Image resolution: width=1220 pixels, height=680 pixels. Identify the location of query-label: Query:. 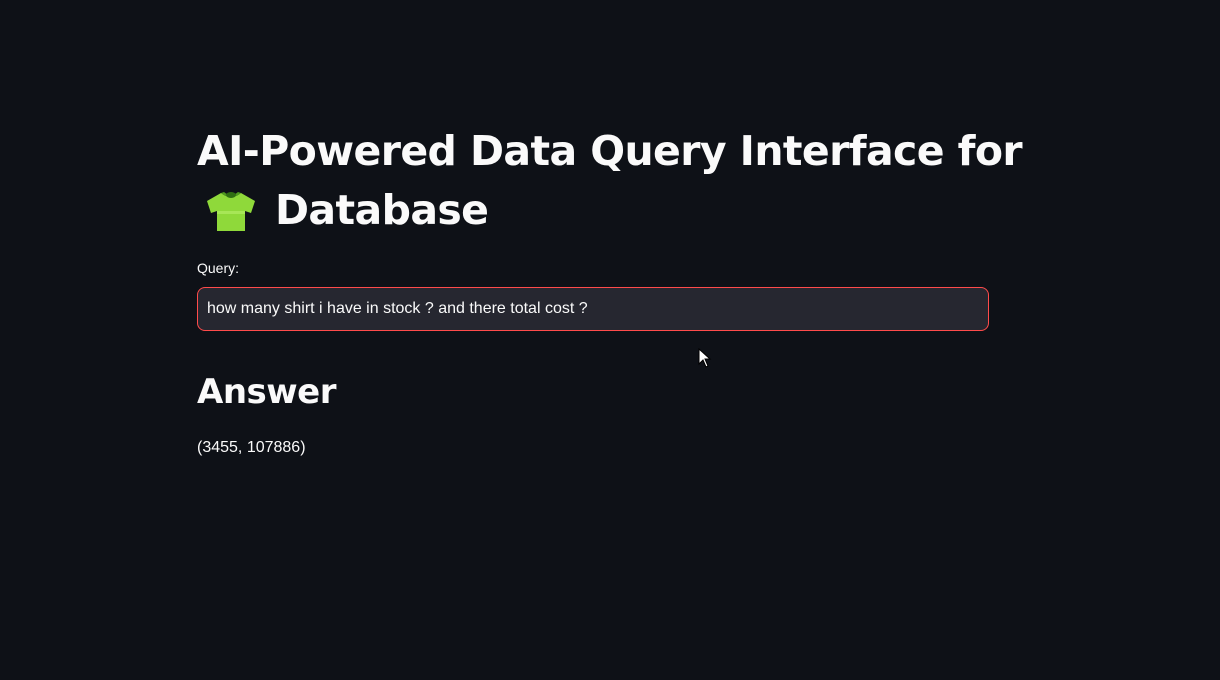
(218, 268).